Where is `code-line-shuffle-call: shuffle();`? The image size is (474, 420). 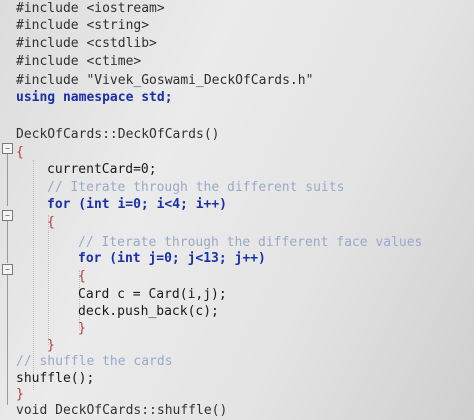
code-line-shuffle-call: shuffle(); is located at coordinates (55, 378).